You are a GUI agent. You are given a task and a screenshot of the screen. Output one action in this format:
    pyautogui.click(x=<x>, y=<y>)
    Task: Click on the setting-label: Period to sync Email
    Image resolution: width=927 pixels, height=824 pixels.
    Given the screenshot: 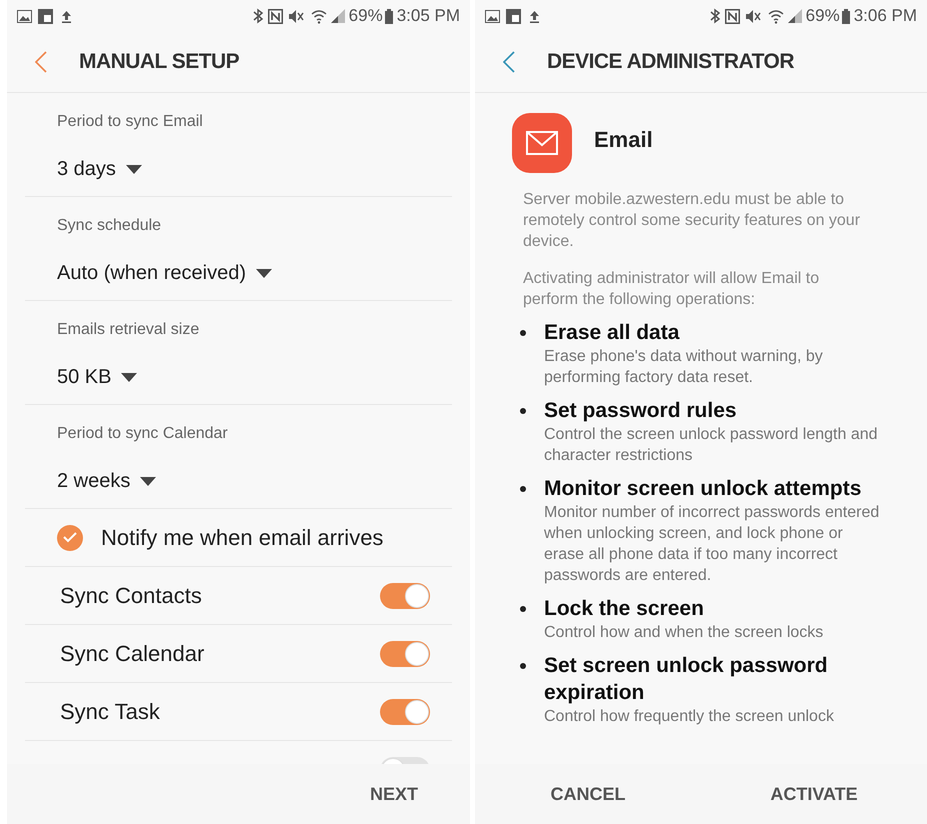 What is the action you would take?
    pyautogui.click(x=130, y=122)
    